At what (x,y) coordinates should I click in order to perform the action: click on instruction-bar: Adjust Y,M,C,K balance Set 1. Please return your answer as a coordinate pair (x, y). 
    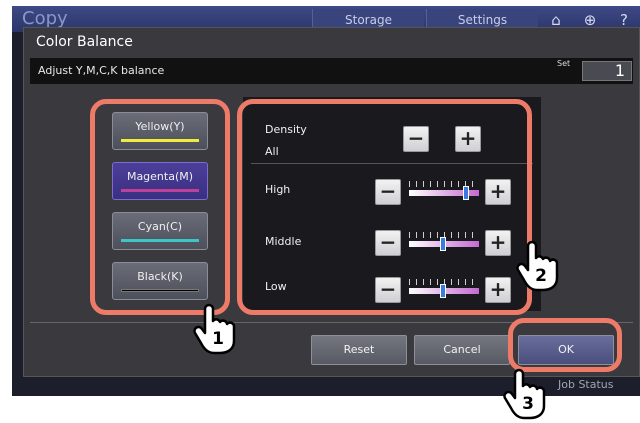
    Looking at the image, I should click on (331, 71).